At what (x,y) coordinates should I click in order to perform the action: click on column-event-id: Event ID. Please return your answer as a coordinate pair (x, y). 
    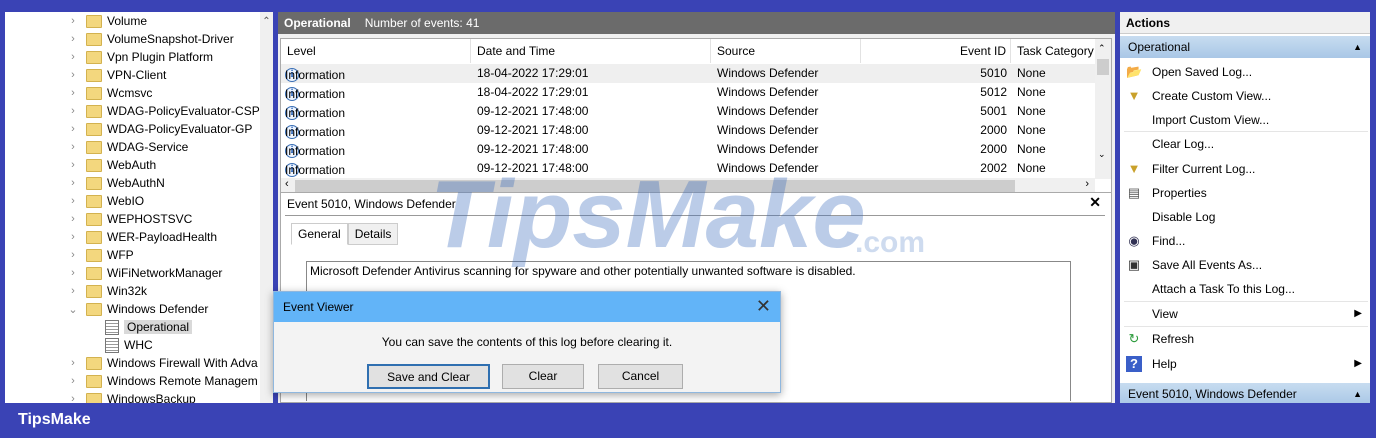
    Looking at the image, I should click on (936, 51).